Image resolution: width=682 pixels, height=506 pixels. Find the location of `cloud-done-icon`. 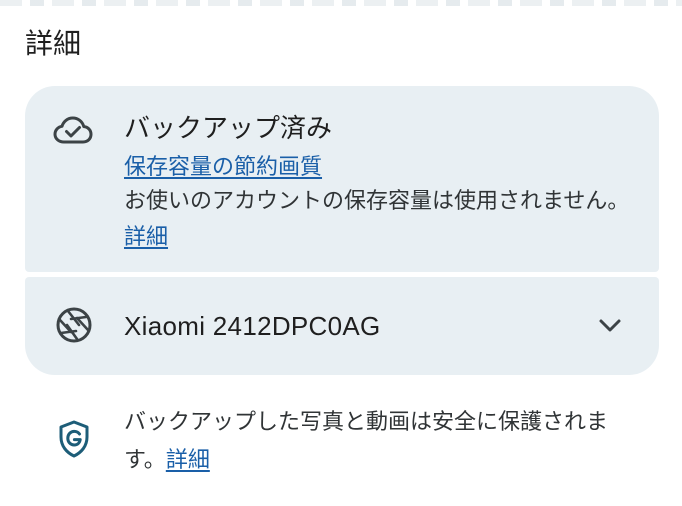

cloud-done-icon is located at coordinates (73, 130).